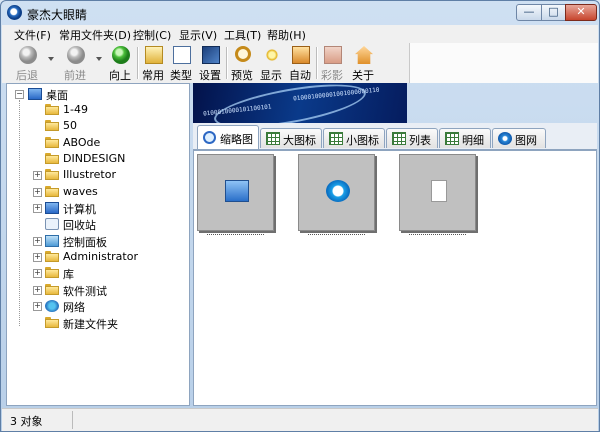 This screenshot has width=600, height=432. What do you see at coordinates (52, 208) in the screenshot?
I see `computer-icon` at bounding box center [52, 208].